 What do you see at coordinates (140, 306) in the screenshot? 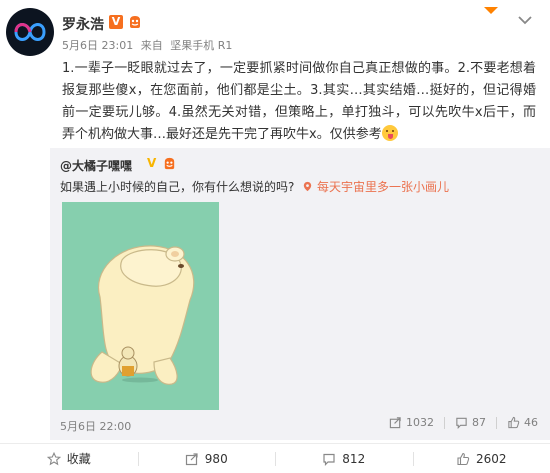
I see `repost-illustration-image` at bounding box center [140, 306].